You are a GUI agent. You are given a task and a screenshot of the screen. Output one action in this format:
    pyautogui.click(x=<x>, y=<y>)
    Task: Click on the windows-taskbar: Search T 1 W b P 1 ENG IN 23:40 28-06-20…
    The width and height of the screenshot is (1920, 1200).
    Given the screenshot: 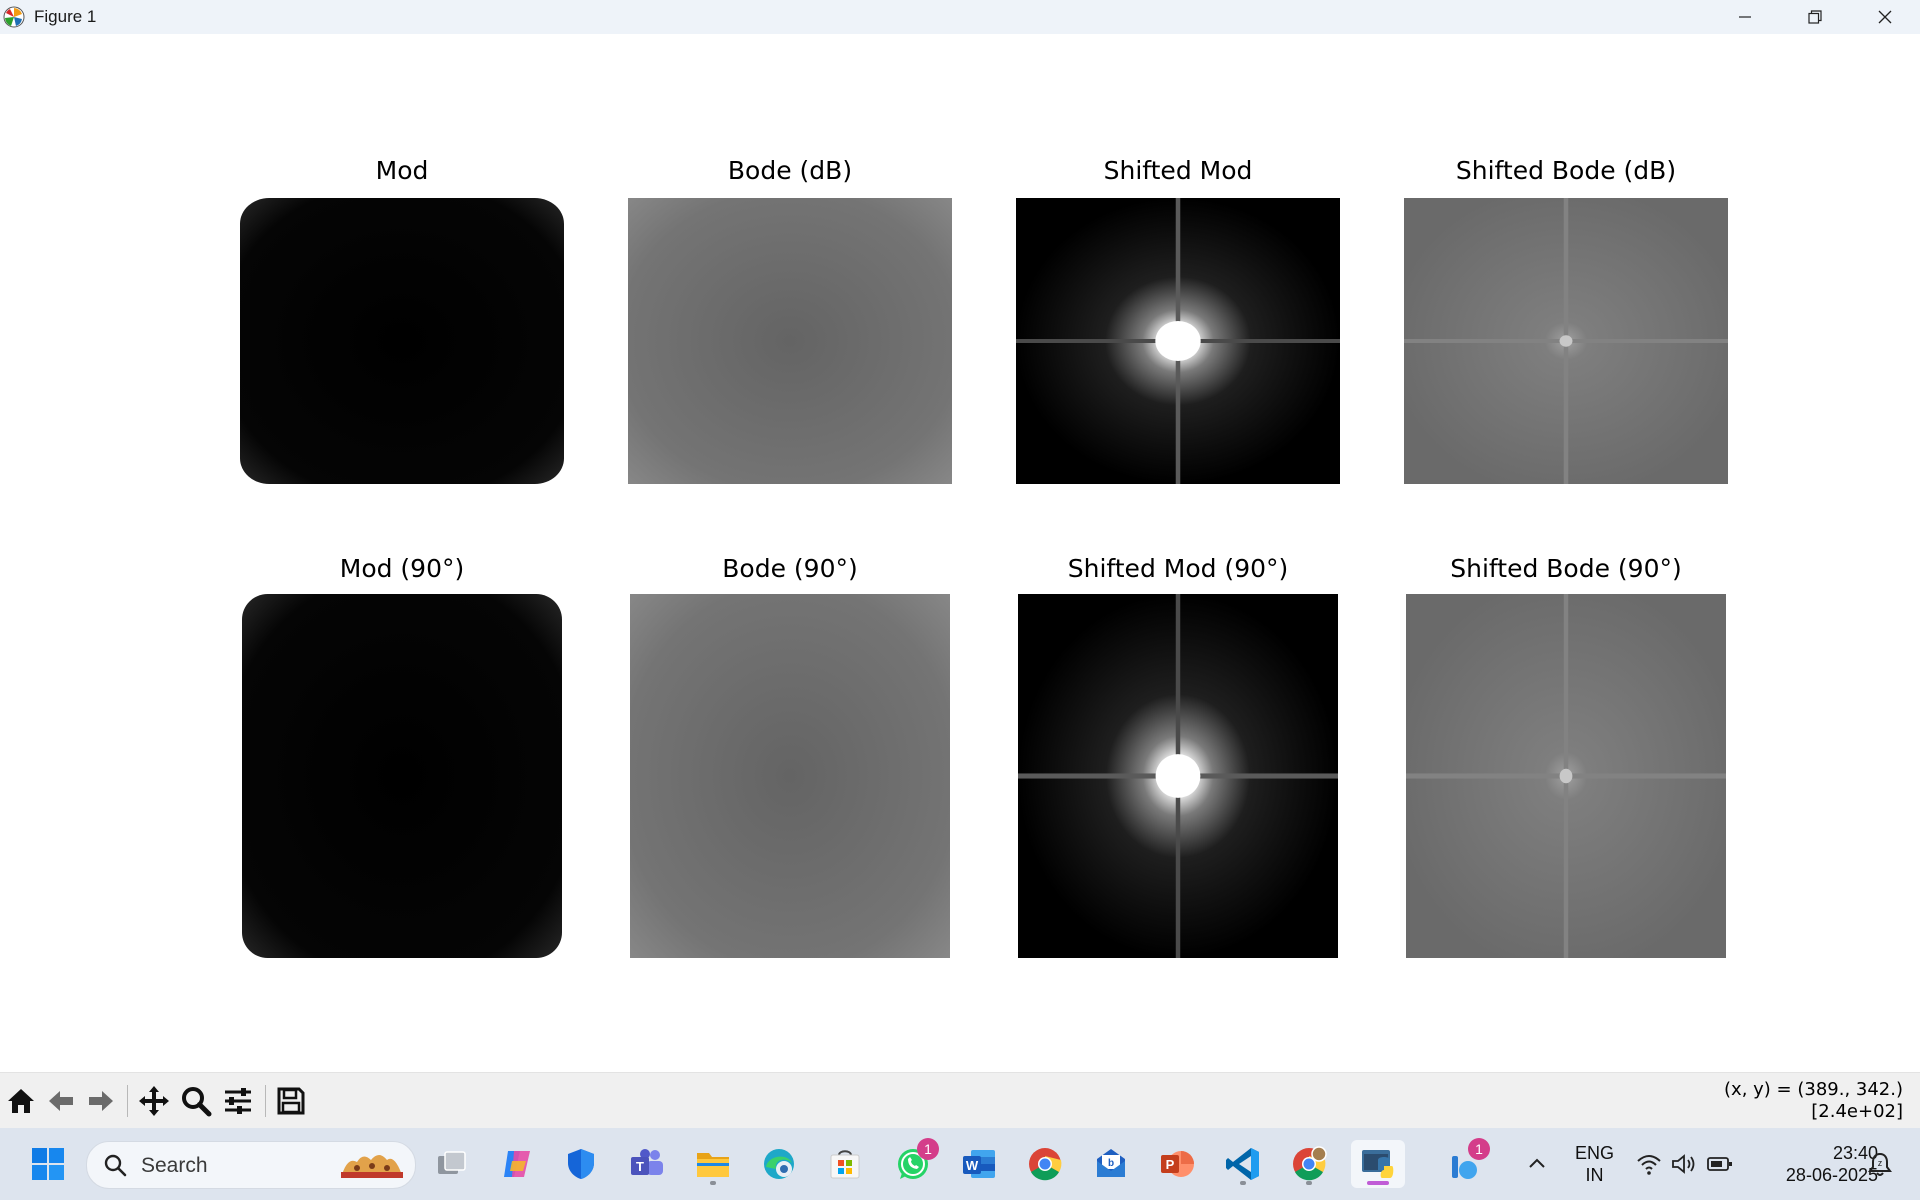 What is the action you would take?
    pyautogui.click(x=960, y=1164)
    